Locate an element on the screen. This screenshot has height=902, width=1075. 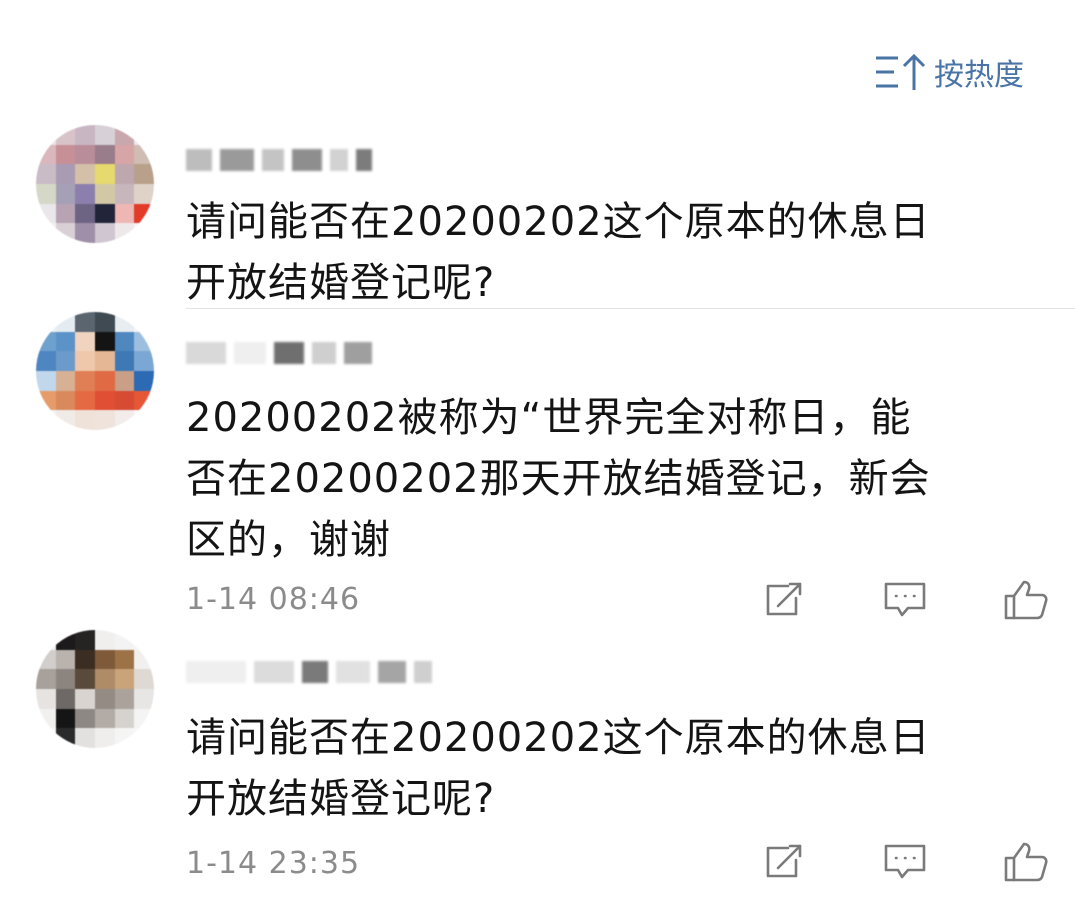
comment-line: 区的，谢谢 is located at coordinates (288, 540).